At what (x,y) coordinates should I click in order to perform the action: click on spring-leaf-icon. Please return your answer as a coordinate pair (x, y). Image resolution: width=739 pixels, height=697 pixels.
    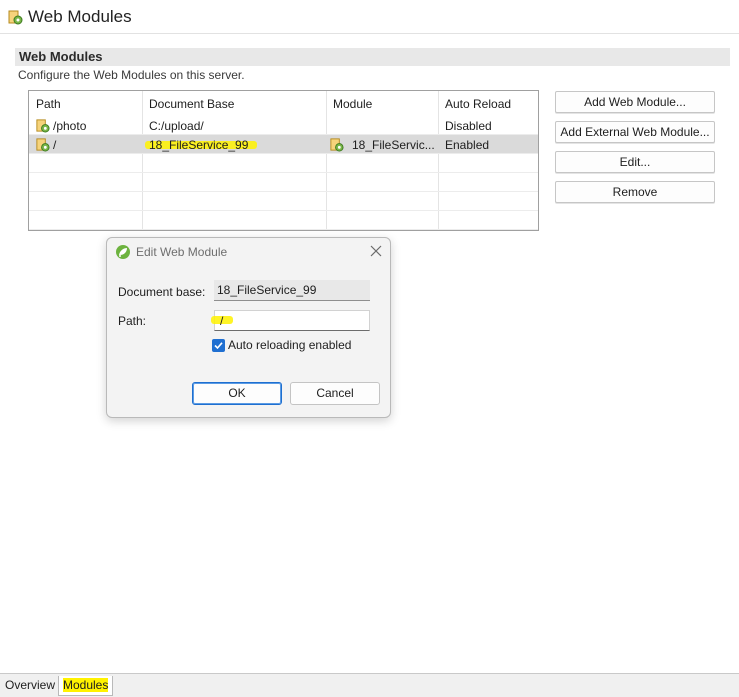
    Looking at the image, I should click on (123, 252).